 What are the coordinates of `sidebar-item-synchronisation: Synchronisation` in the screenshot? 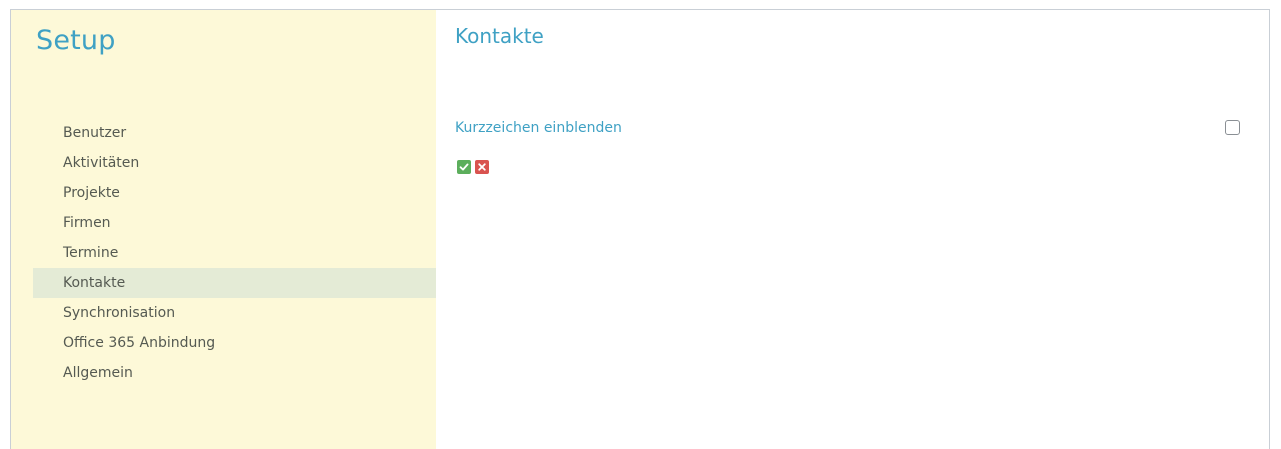 It's located at (234, 313).